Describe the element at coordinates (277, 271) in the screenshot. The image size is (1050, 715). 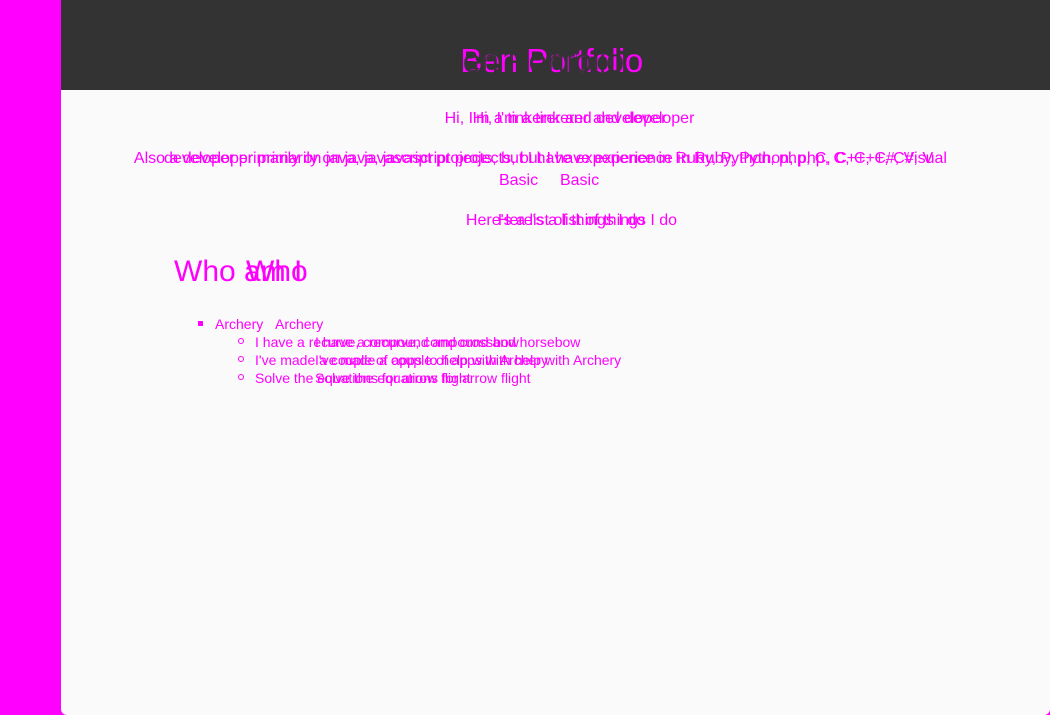
I see `who-heading-ghost: Who` at that location.